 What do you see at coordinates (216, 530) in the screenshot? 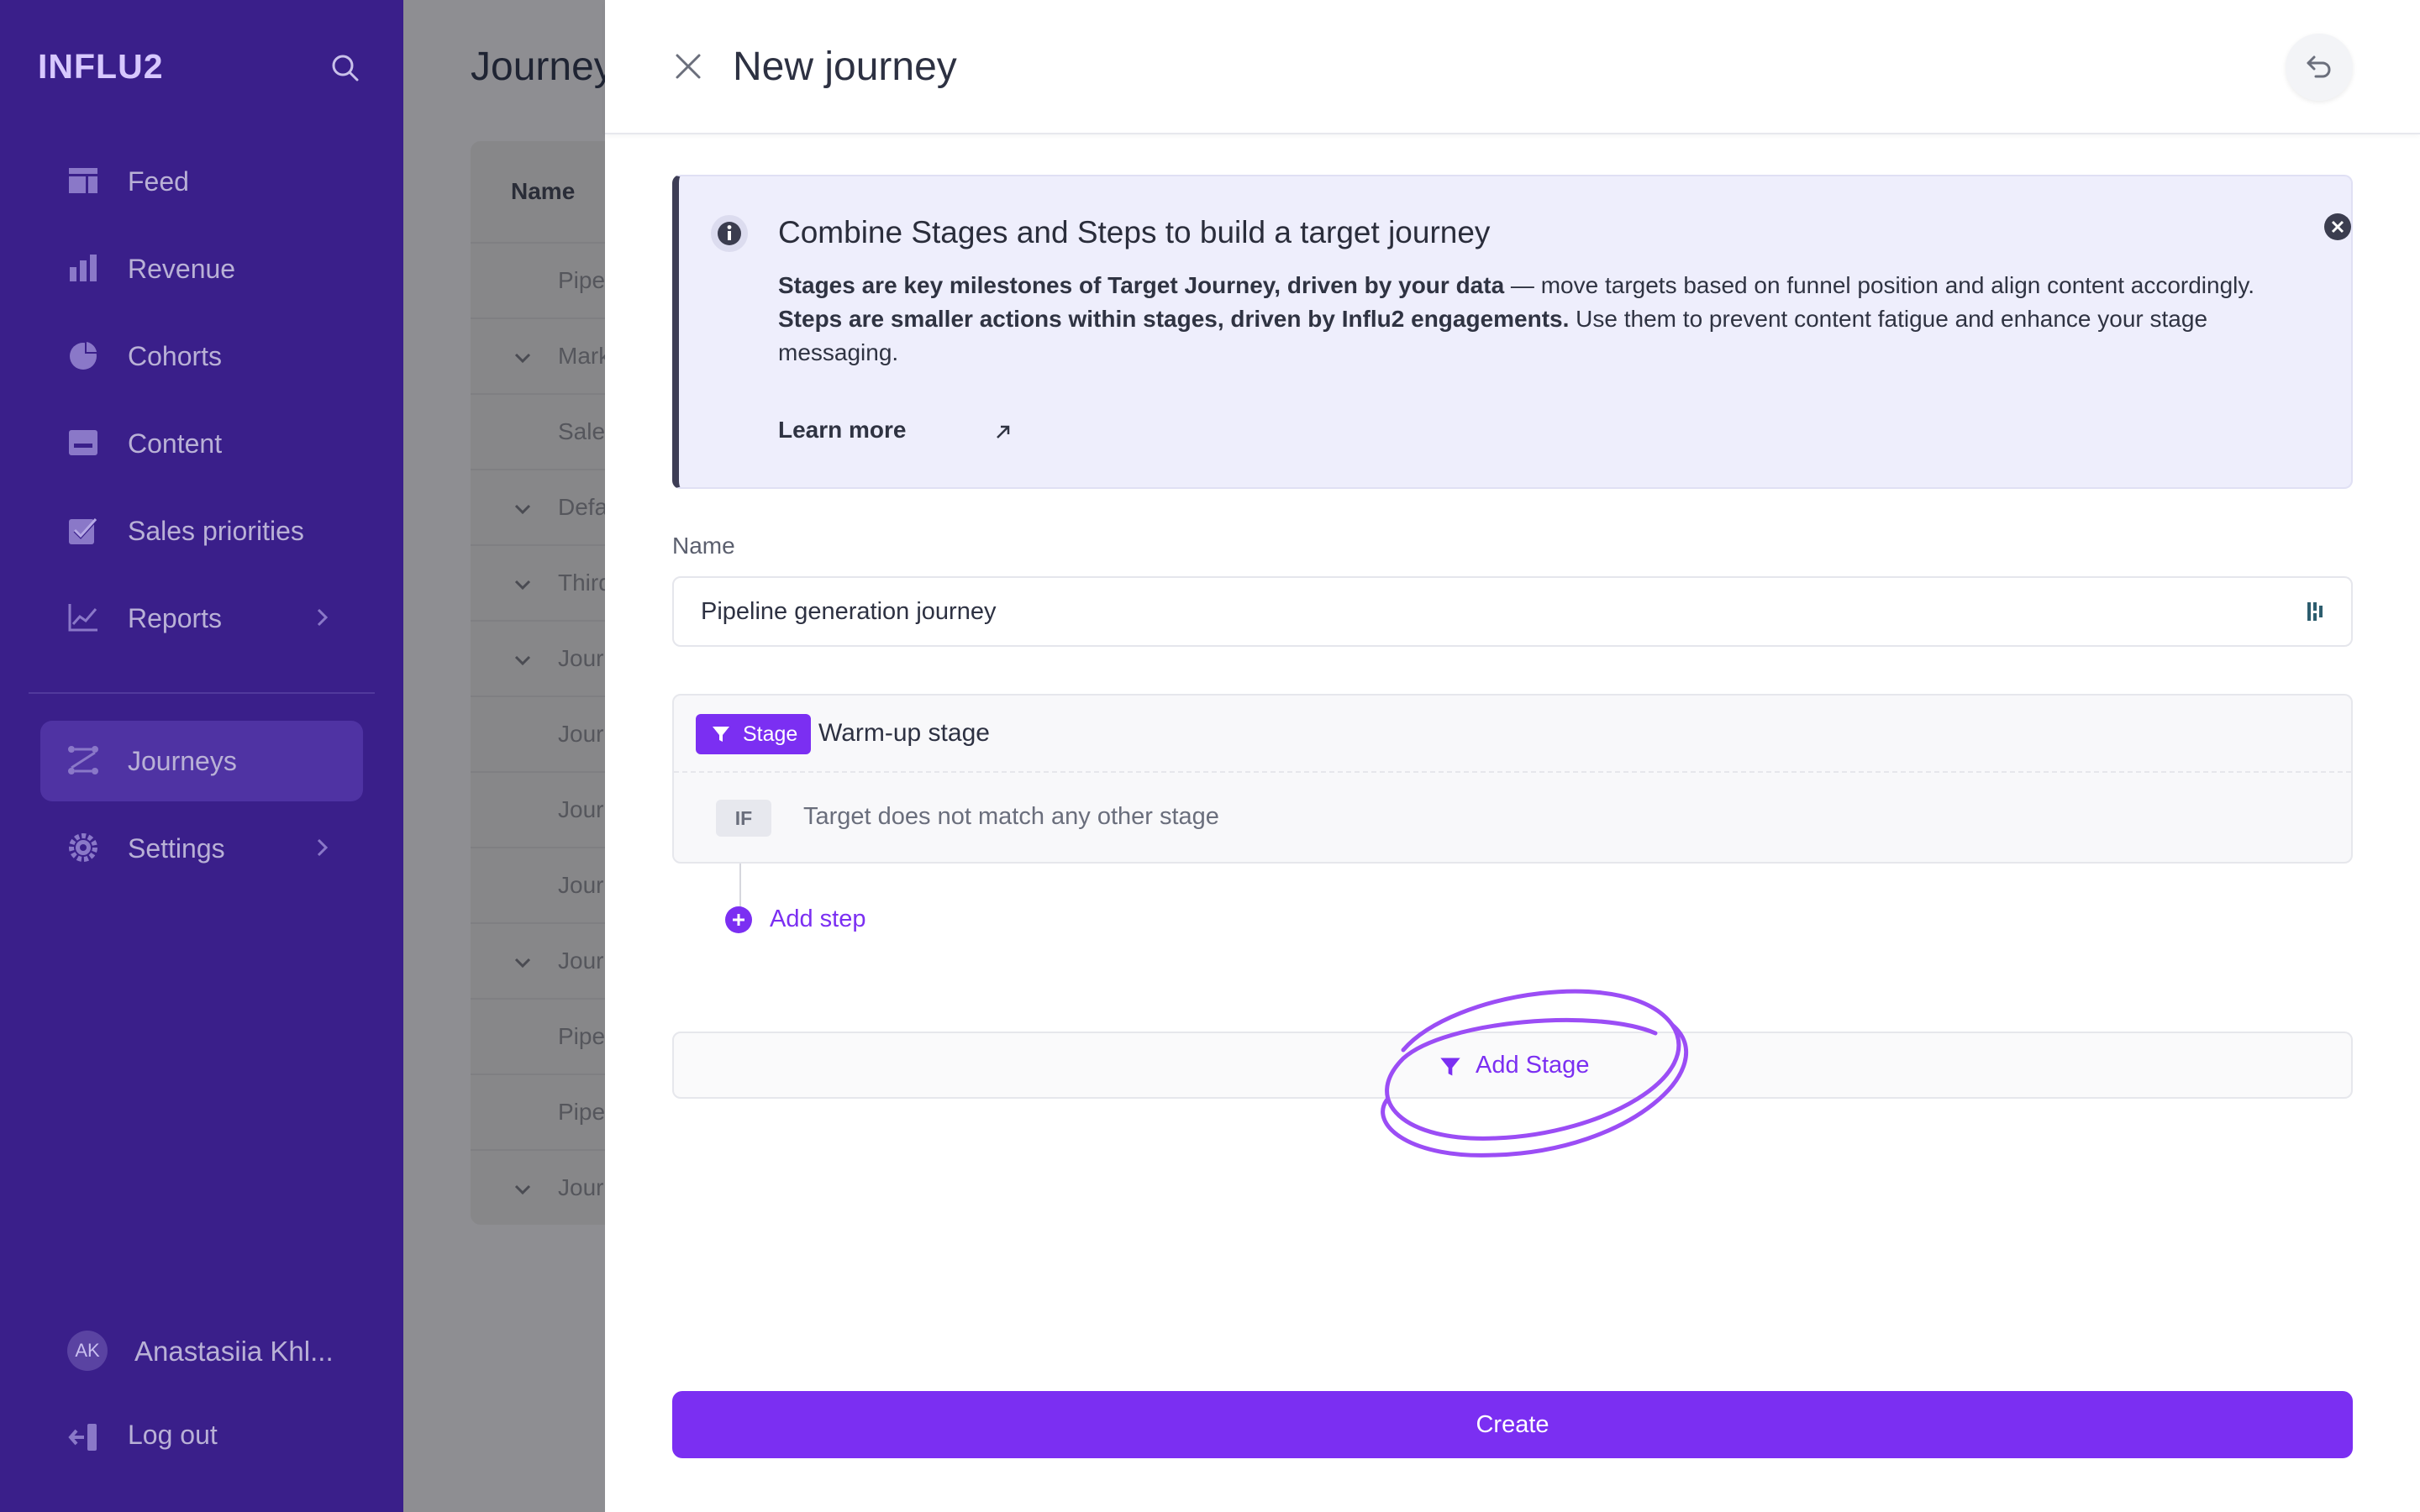
I see `sidebar-item-label: Sales priorities` at bounding box center [216, 530].